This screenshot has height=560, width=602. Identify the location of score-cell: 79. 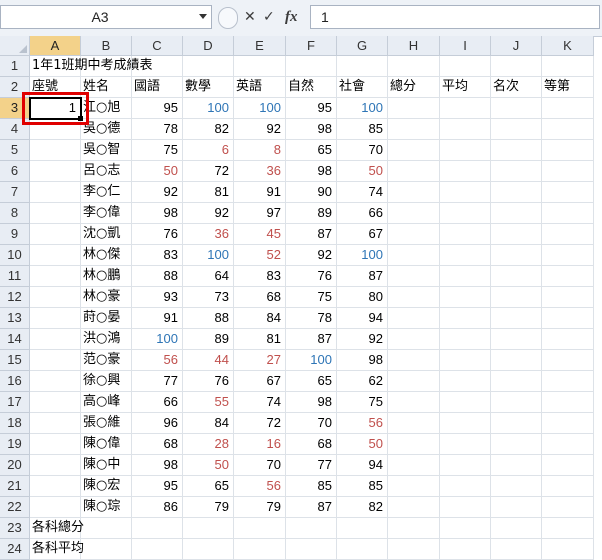
(260, 507).